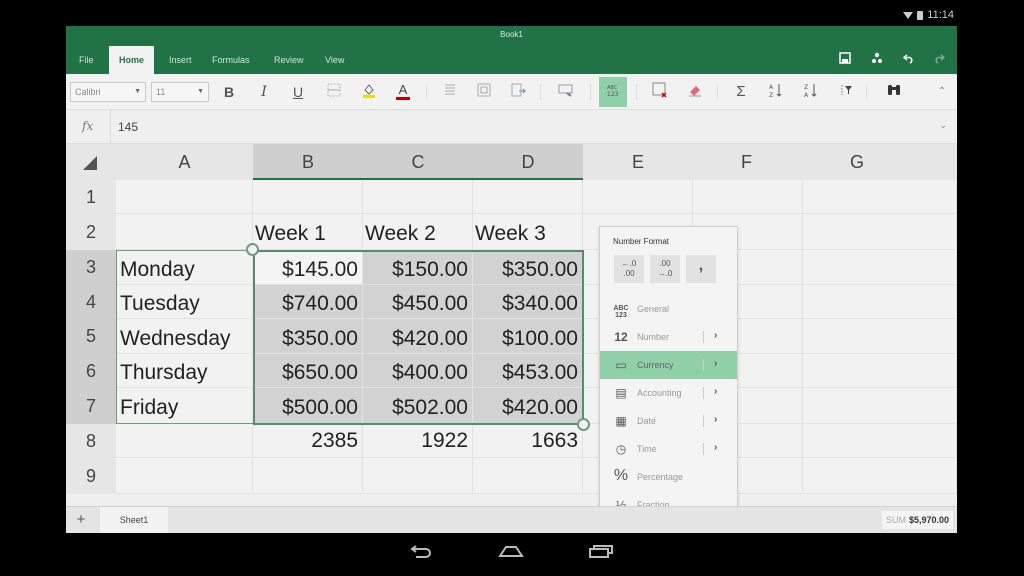  What do you see at coordinates (91, 302) in the screenshot?
I see `row-header-4: 4` at bounding box center [91, 302].